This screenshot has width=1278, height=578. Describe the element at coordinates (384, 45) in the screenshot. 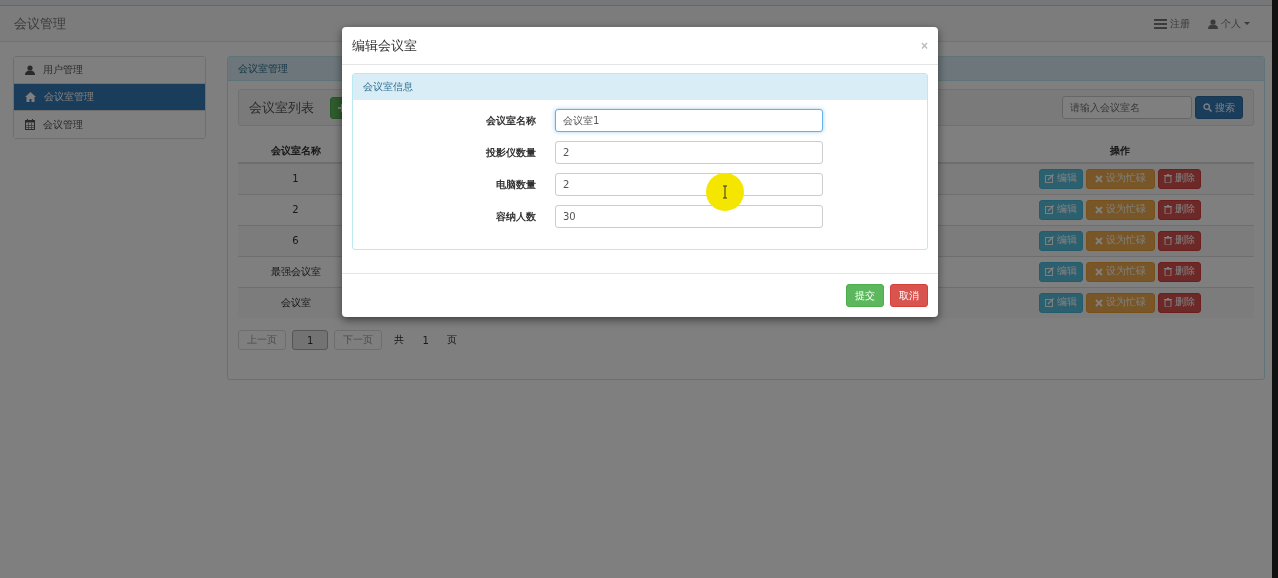

I see `modal-title: 编辑会议室` at that location.